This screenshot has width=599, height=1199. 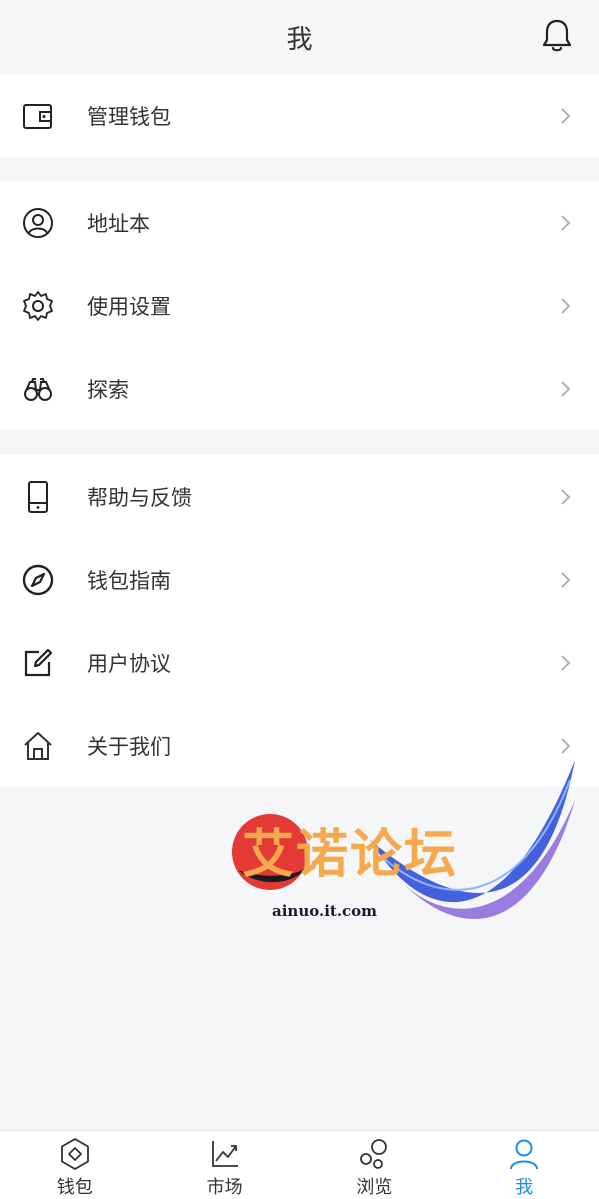 I want to click on binoculars-icon, so click(x=38, y=389).